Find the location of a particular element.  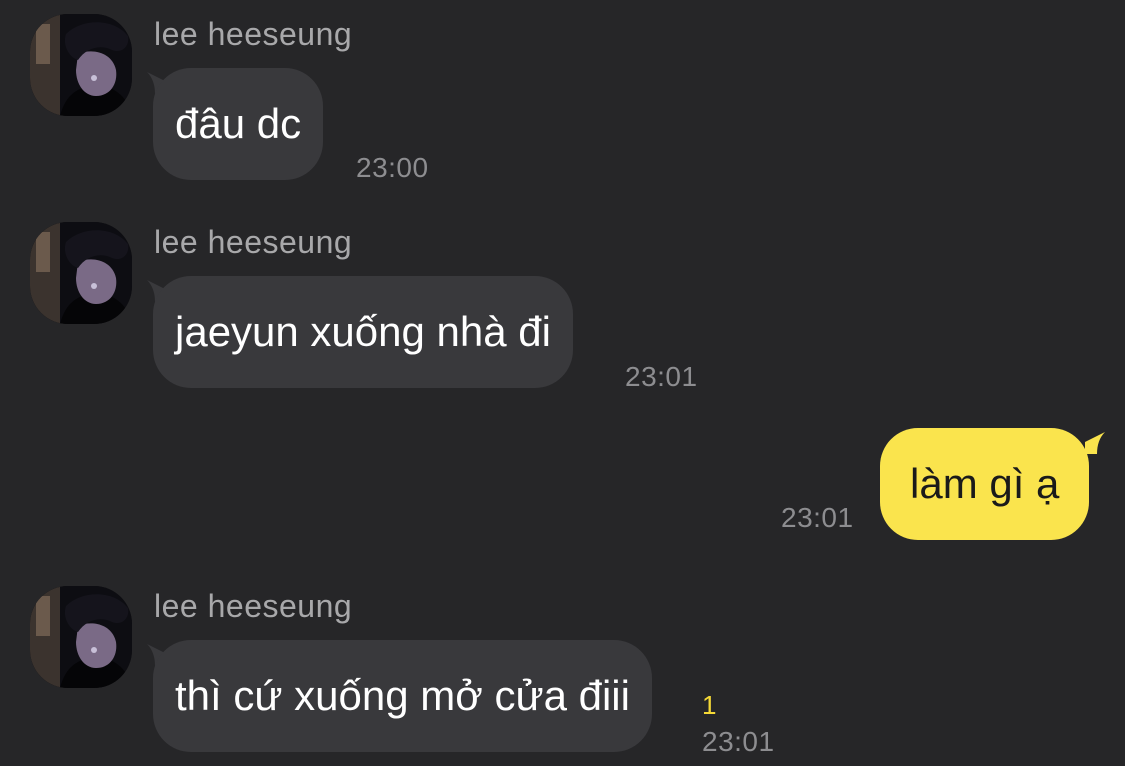

message-bubble: đâu dc is located at coordinates (238, 124).